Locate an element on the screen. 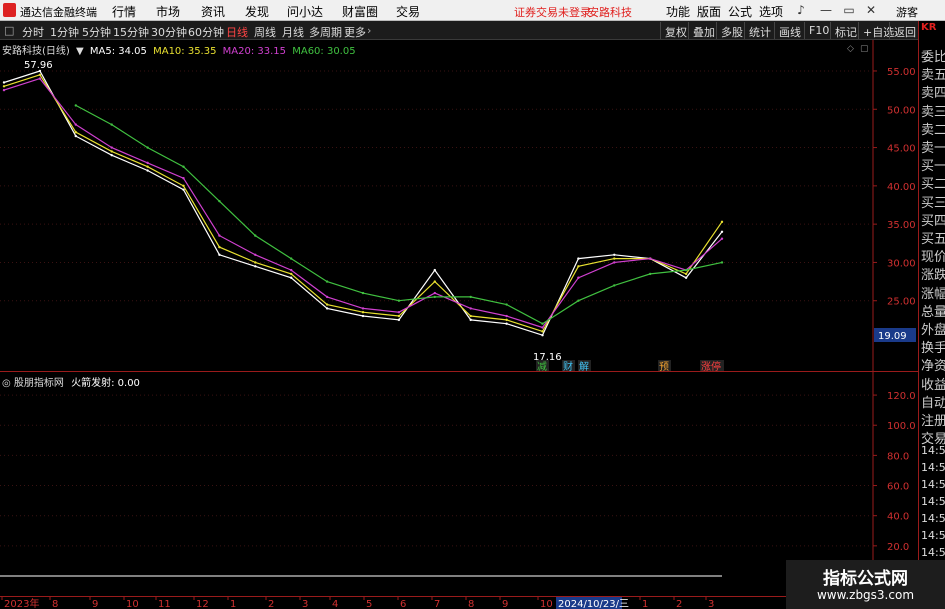  x-tick-label: 5 is located at coordinates (369, 604).